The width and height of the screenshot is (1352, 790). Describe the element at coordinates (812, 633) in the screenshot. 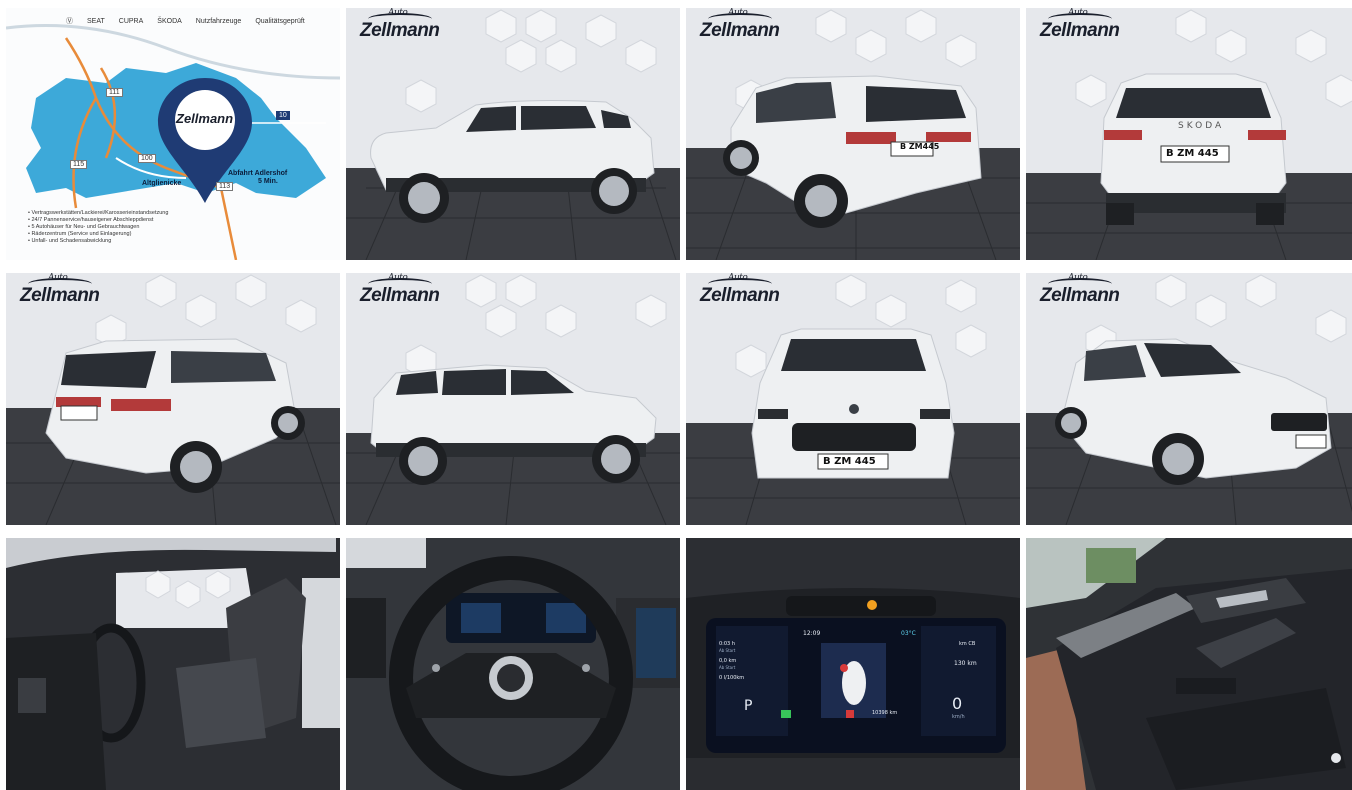

I see `cluster-time: 12:09` at that location.